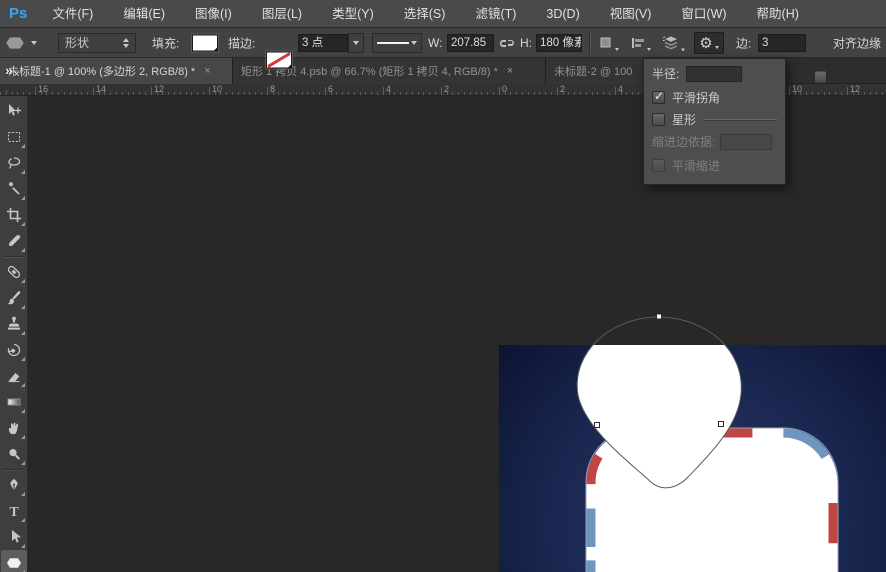 This screenshot has width=886, height=572. What do you see at coordinates (507, 43) in the screenshot?
I see `link-dimensions-icon` at bounding box center [507, 43].